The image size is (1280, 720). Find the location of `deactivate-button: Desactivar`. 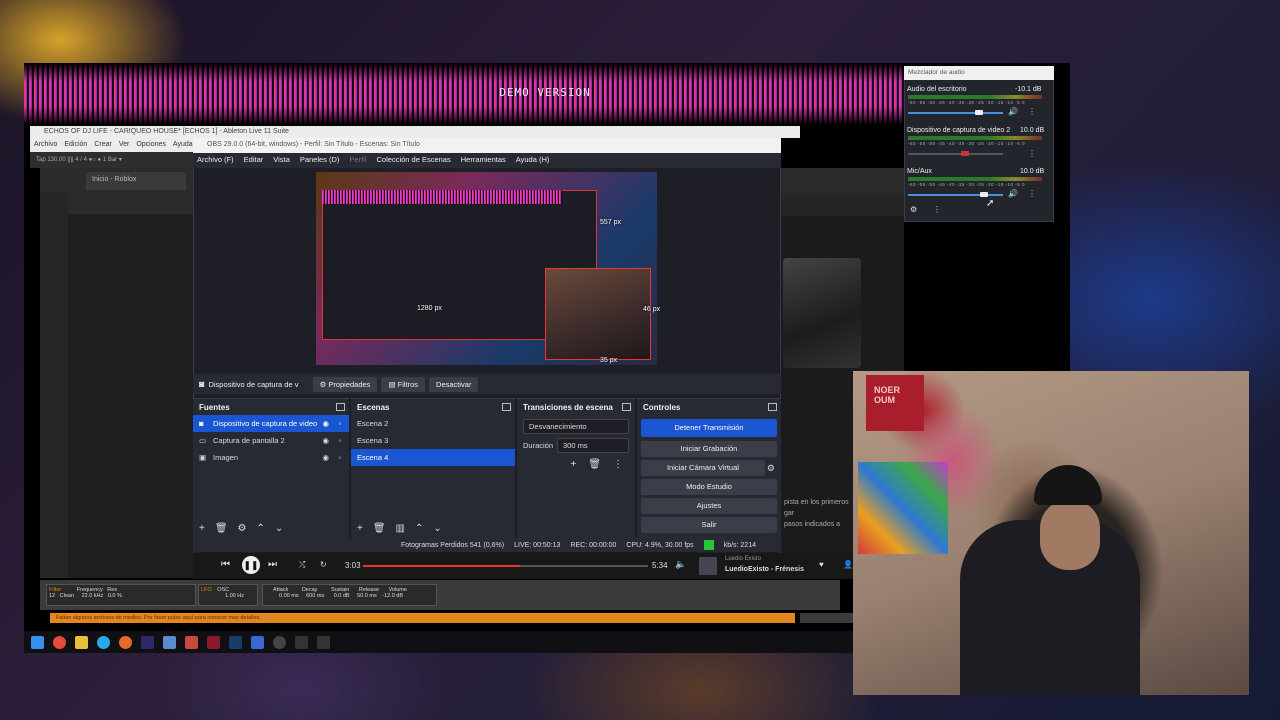

deactivate-button: Desactivar is located at coordinates (454, 384).